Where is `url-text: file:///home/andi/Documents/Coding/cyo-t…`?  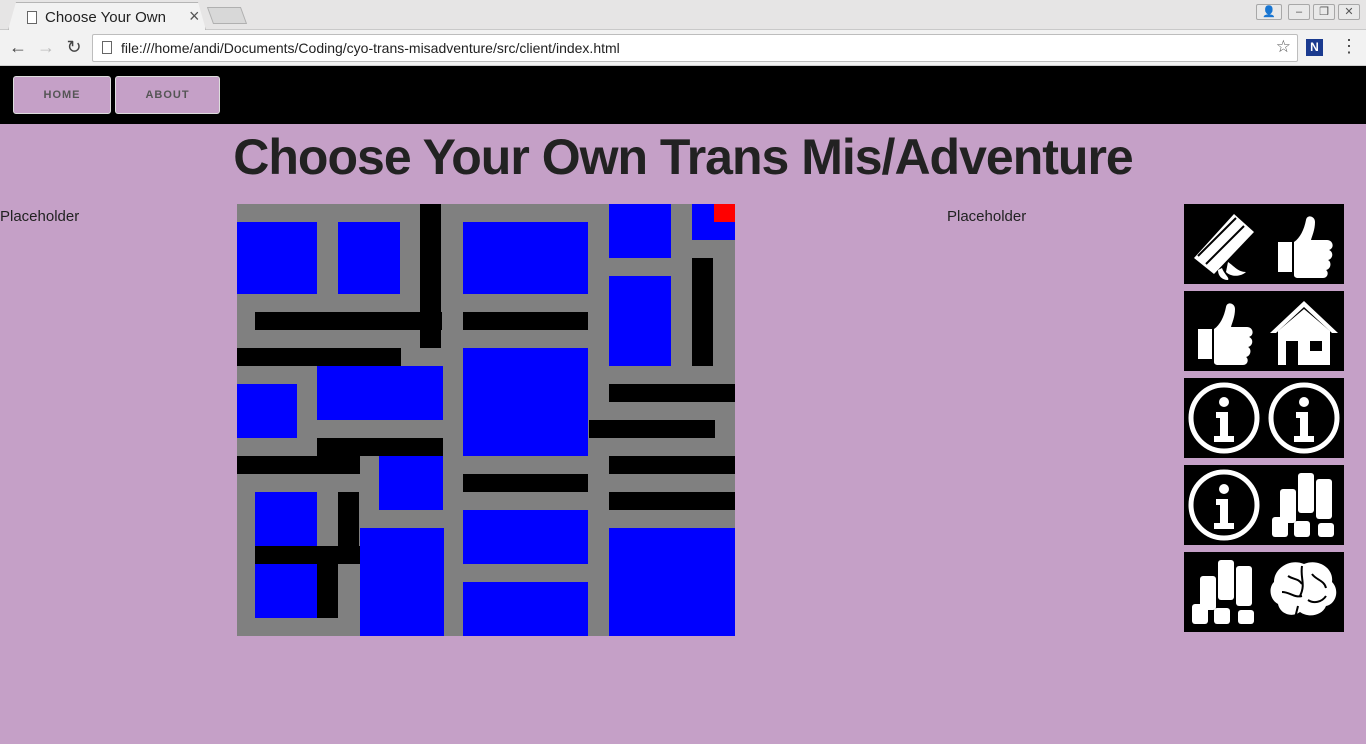
url-text: file:///home/andi/Documents/Coding/cyo-t… is located at coordinates (370, 48).